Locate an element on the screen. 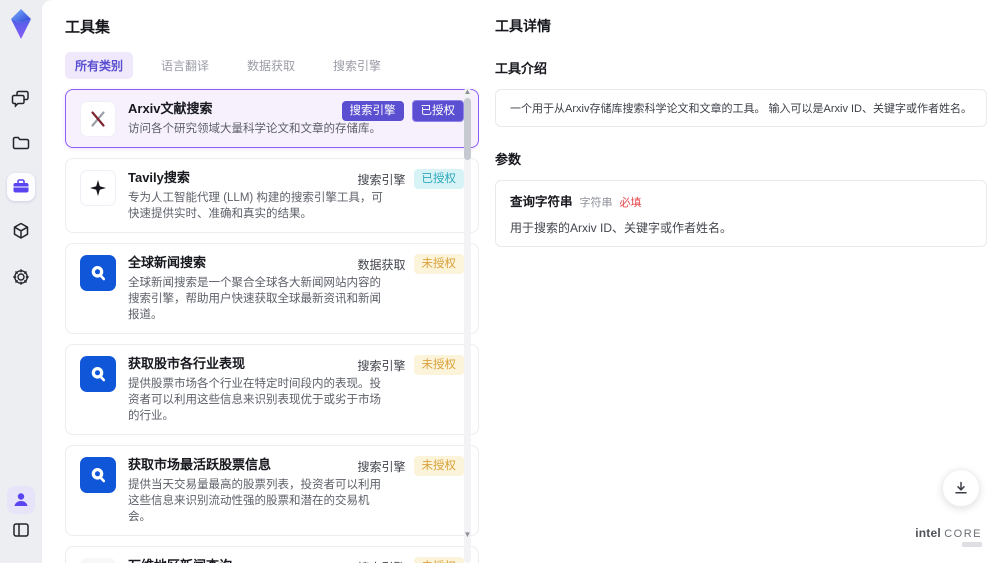 The image size is (1000, 563). tool-name: Tavily搜索 is located at coordinates (159, 177).